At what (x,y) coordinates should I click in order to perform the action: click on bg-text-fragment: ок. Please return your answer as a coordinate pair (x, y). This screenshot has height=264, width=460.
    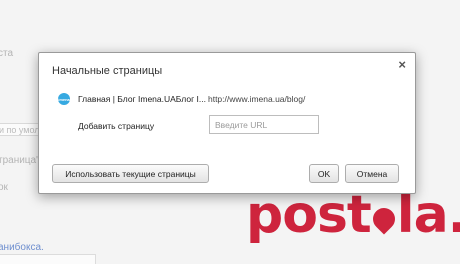
    Looking at the image, I should click on (4, 187).